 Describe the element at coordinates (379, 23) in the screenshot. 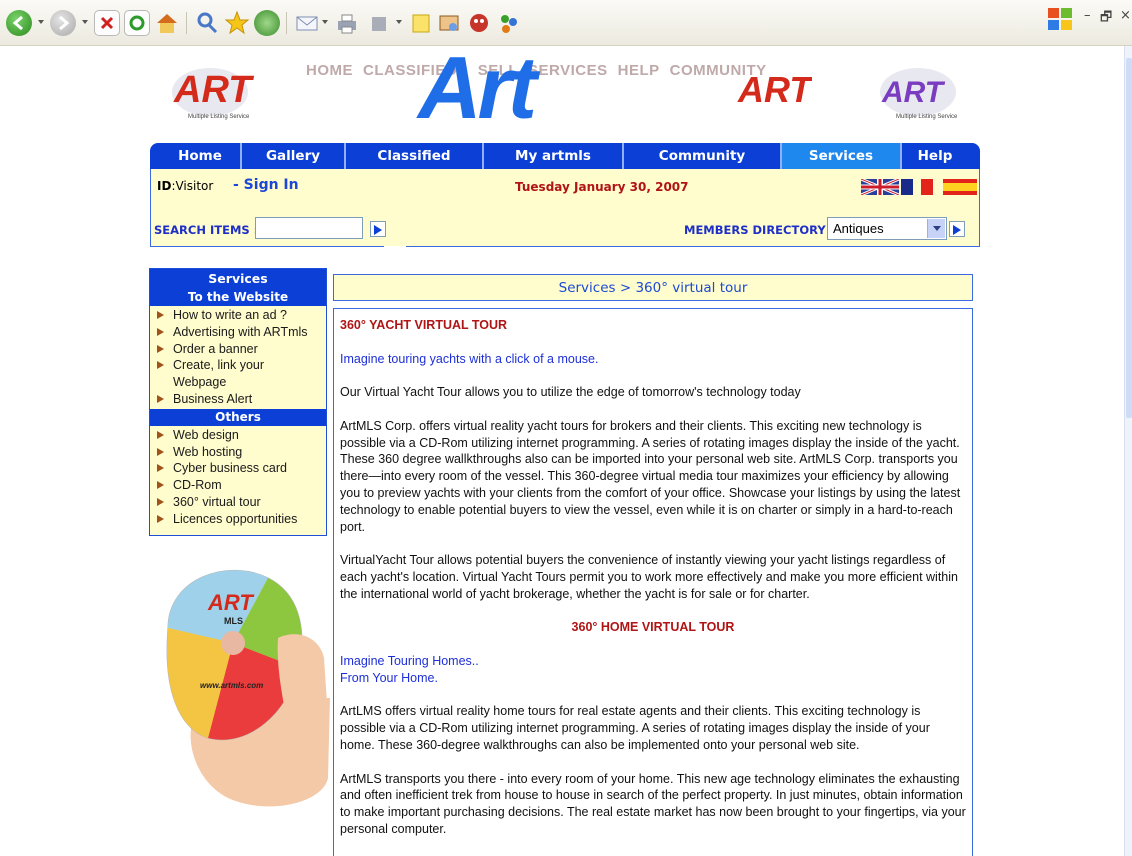

I see `edit-icon` at that location.